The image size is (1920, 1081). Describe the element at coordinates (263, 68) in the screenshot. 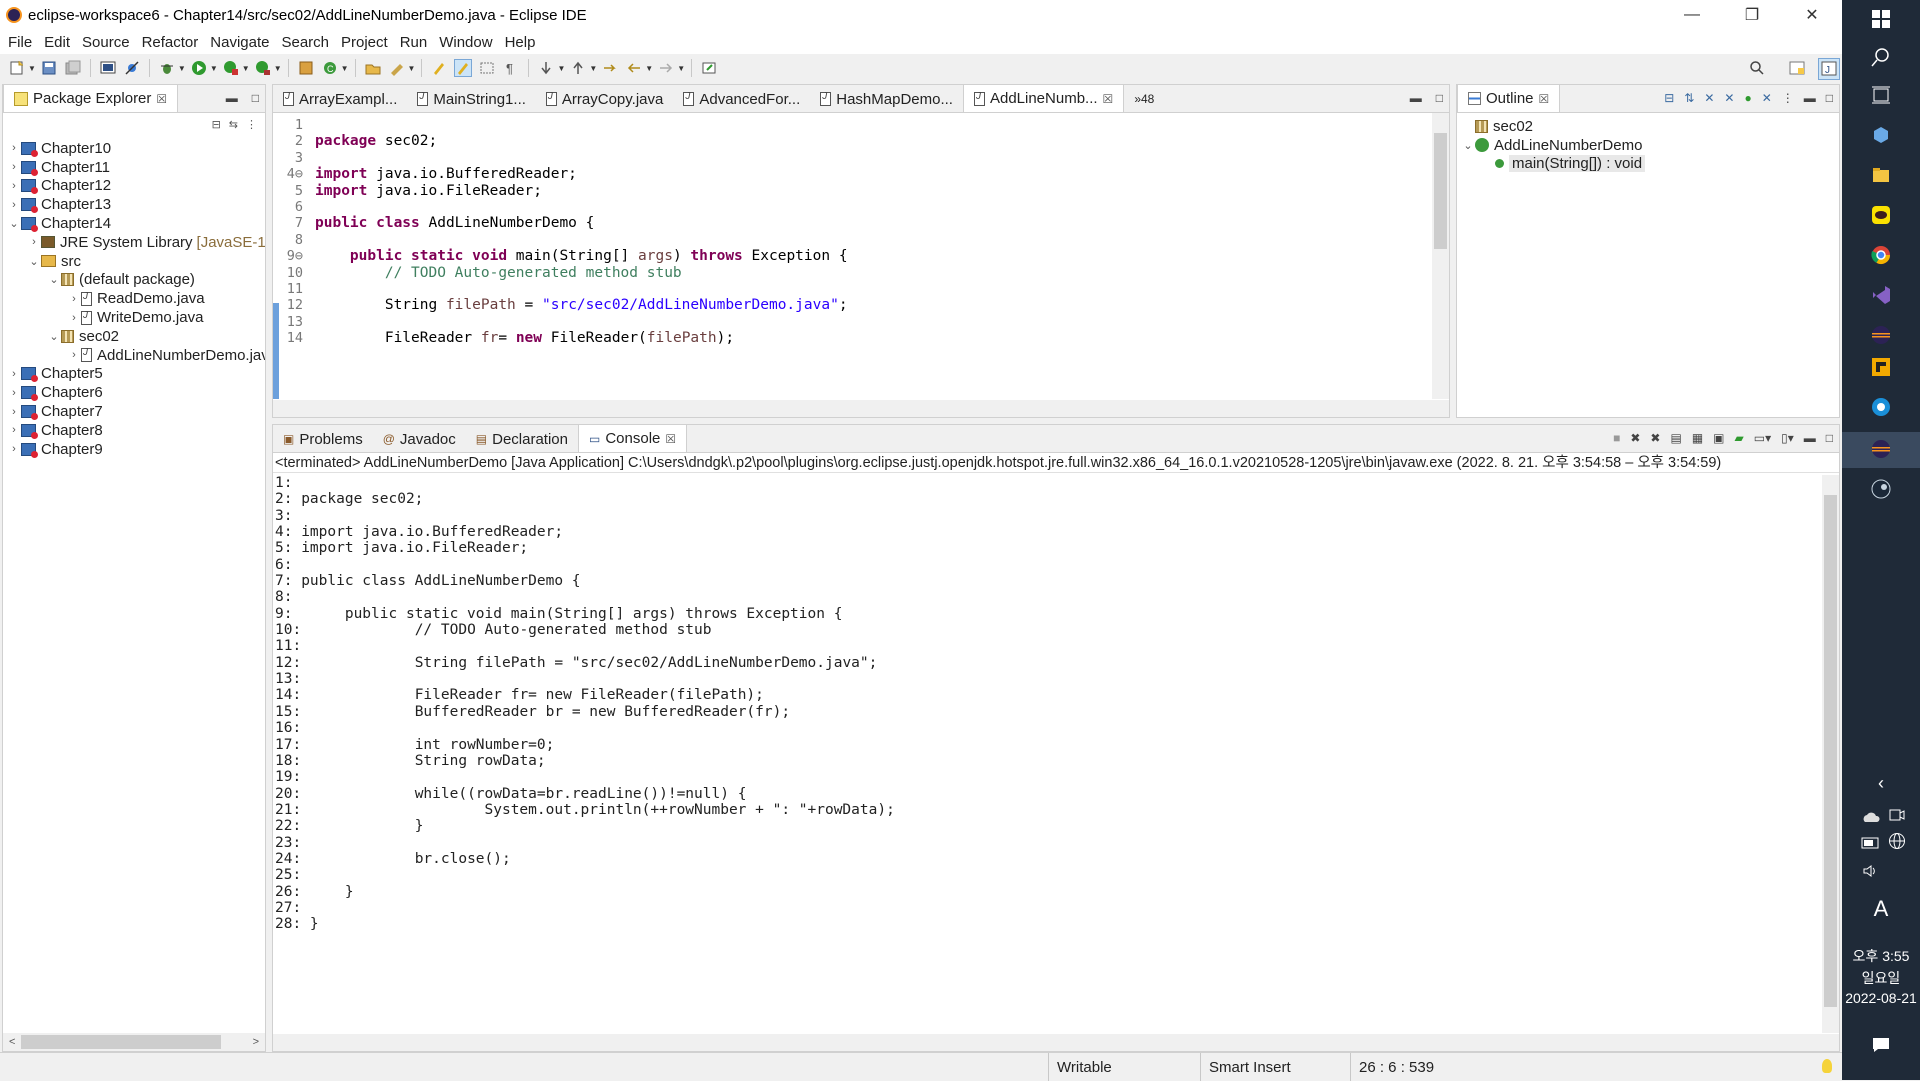

I see `external-tools-icon` at that location.